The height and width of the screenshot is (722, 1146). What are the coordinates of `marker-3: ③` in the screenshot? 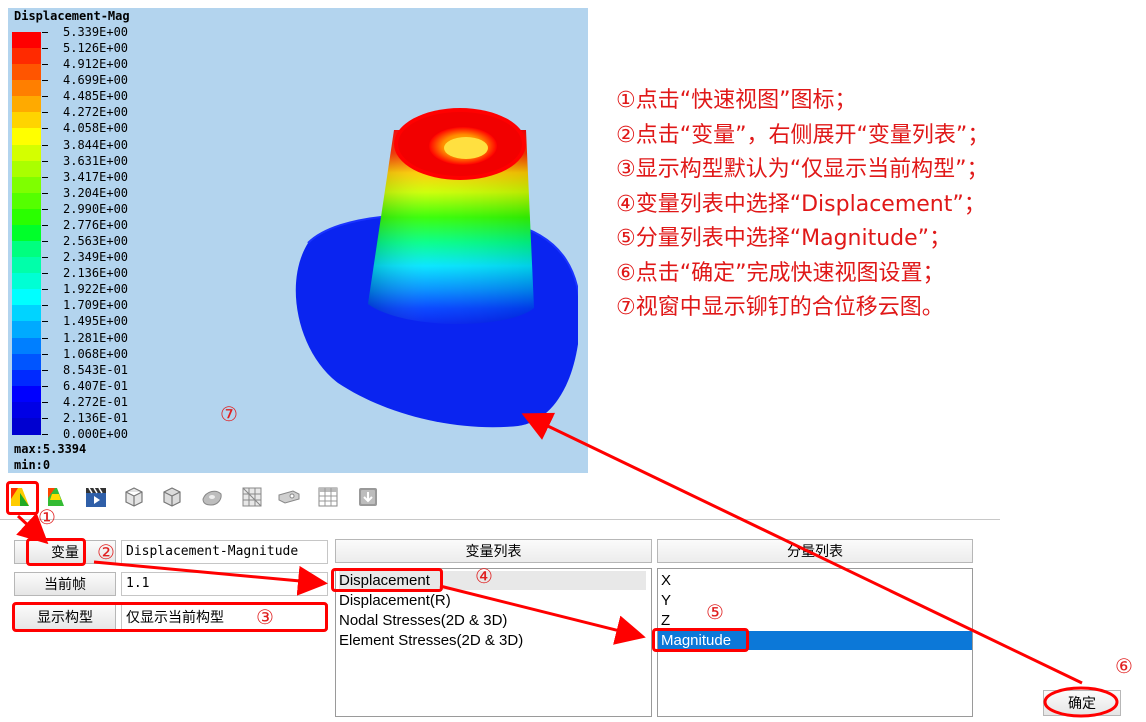 It's located at (265, 617).